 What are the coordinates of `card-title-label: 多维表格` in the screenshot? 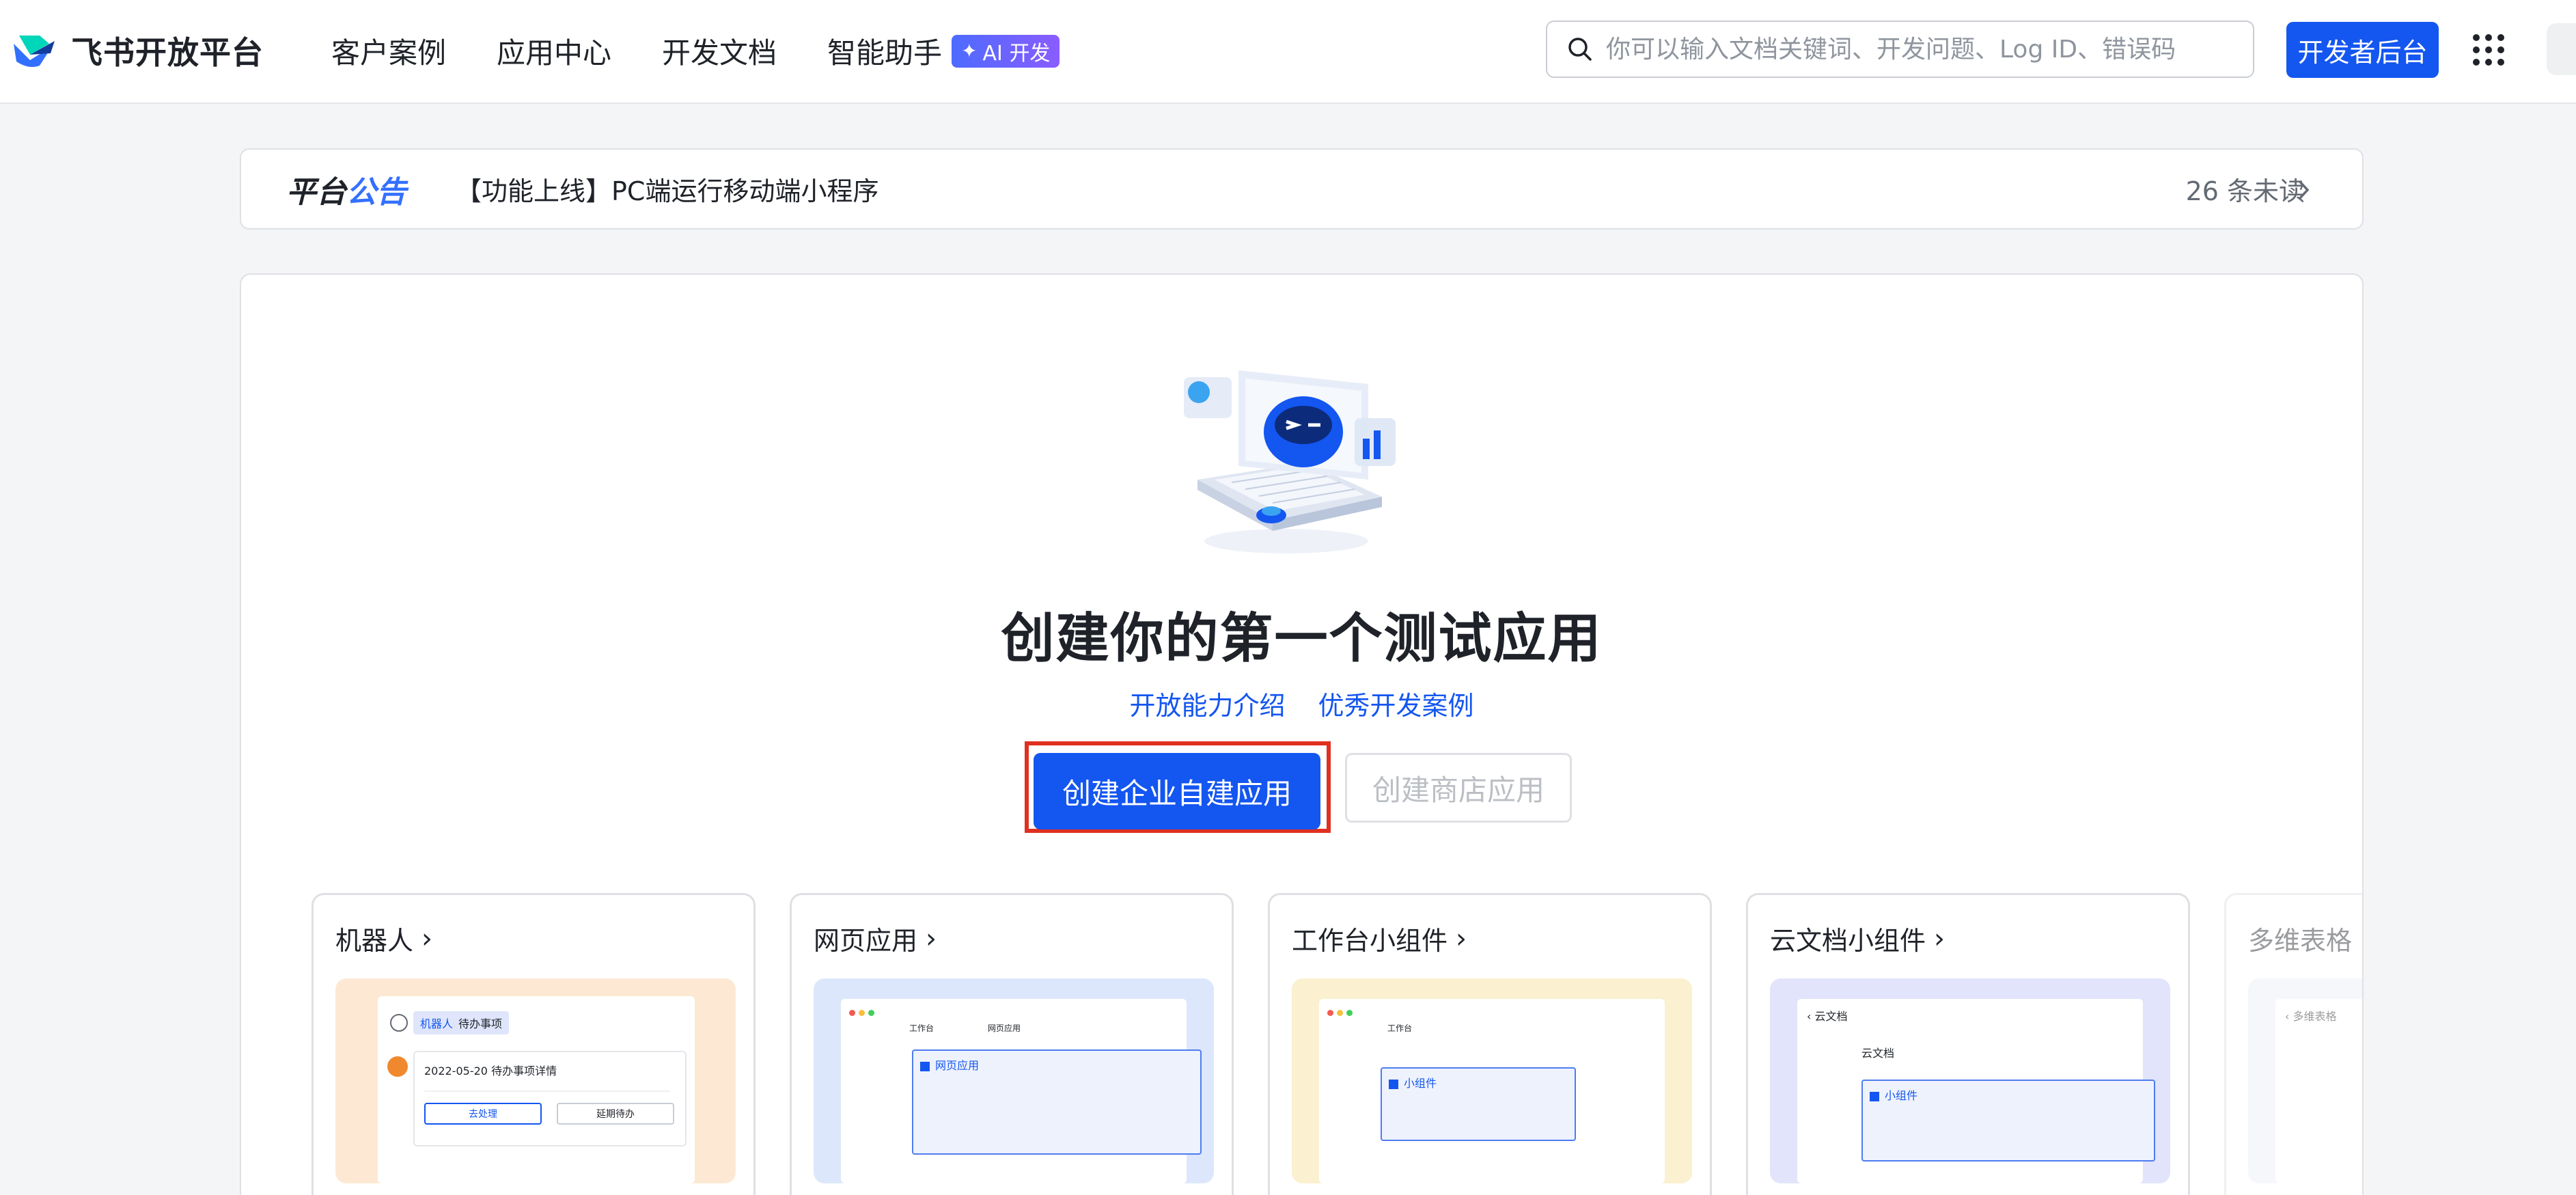 It's located at (2300, 941).